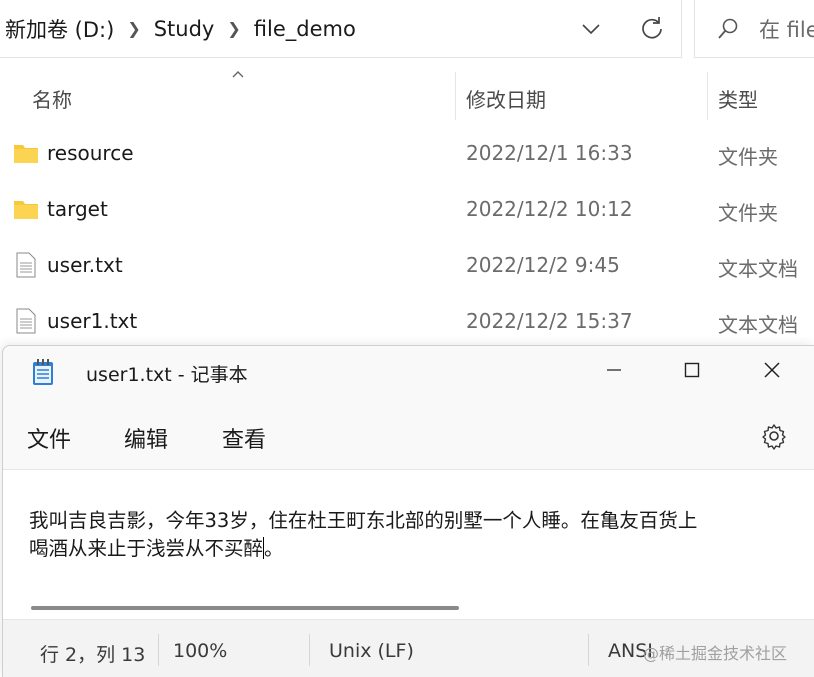 This screenshot has width=814, height=677. Describe the element at coordinates (85, 265) in the screenshot. I see `file-name: user.txt` at that location.